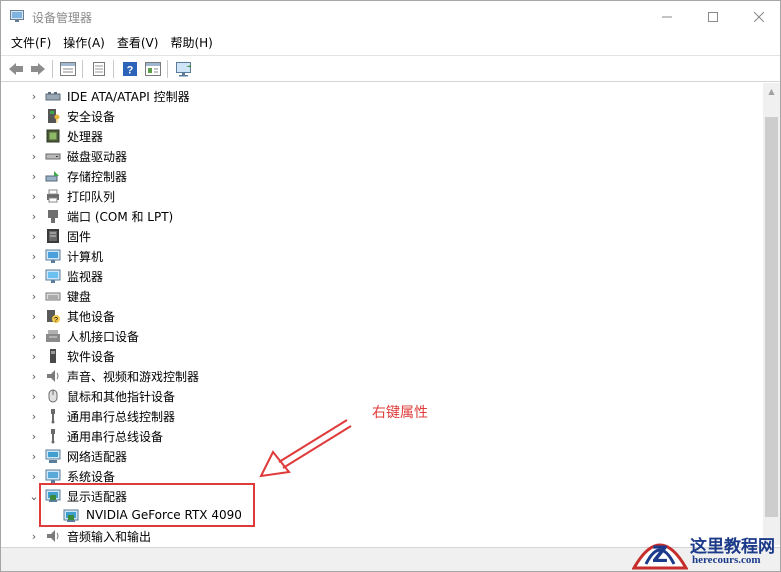 Image resolution: width=781 pixels, height=572 pixels. I want to click on title-bar: 设备管理器, so click(390, 16).